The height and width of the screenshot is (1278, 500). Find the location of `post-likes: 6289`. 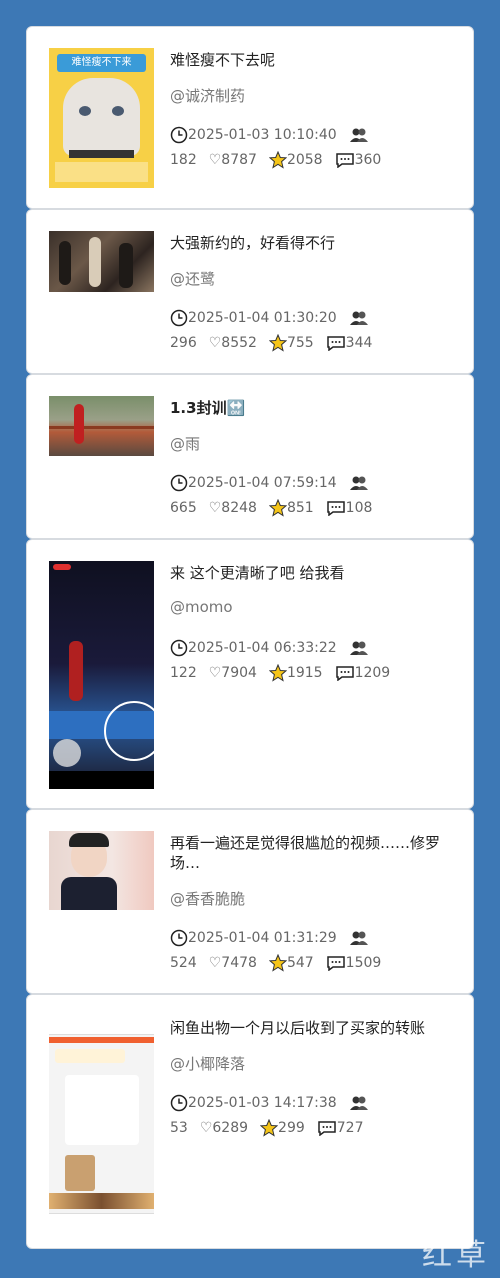

post-likes: 6289 is located at coordinates (230, 1128).